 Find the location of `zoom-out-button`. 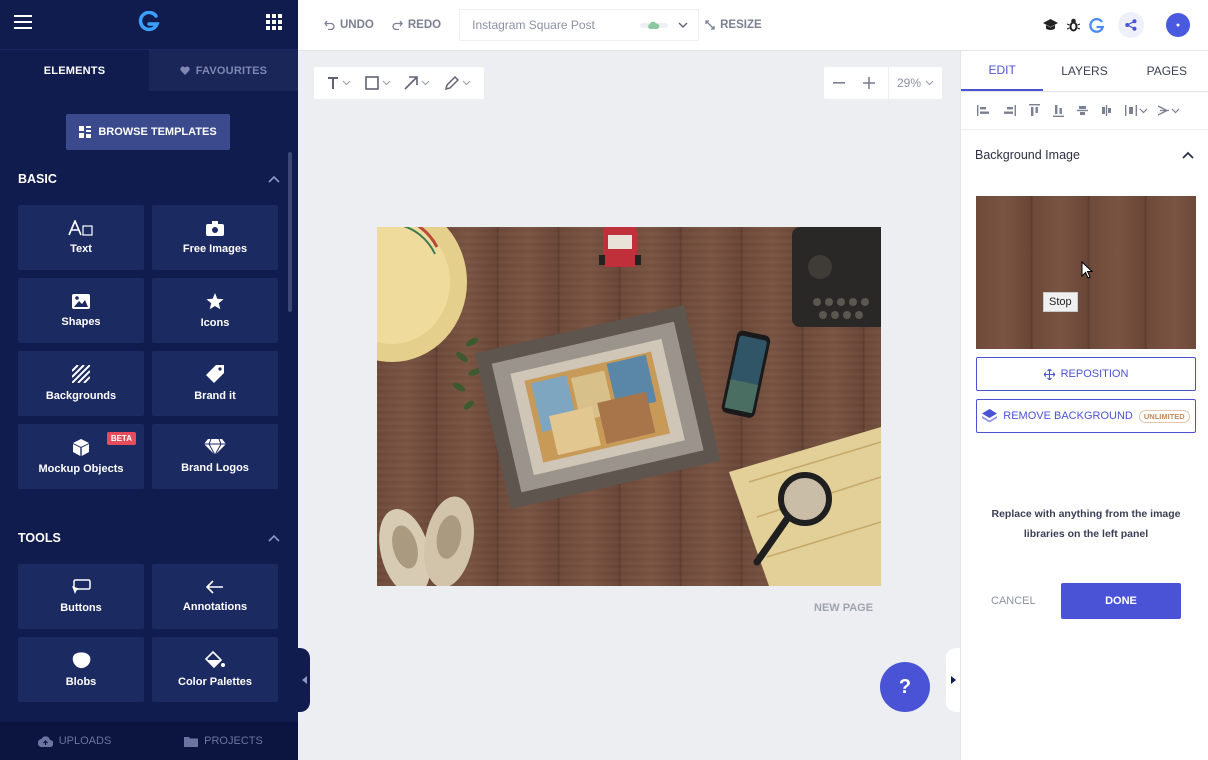

zoom-out-button is located at coordinates (839, 83).